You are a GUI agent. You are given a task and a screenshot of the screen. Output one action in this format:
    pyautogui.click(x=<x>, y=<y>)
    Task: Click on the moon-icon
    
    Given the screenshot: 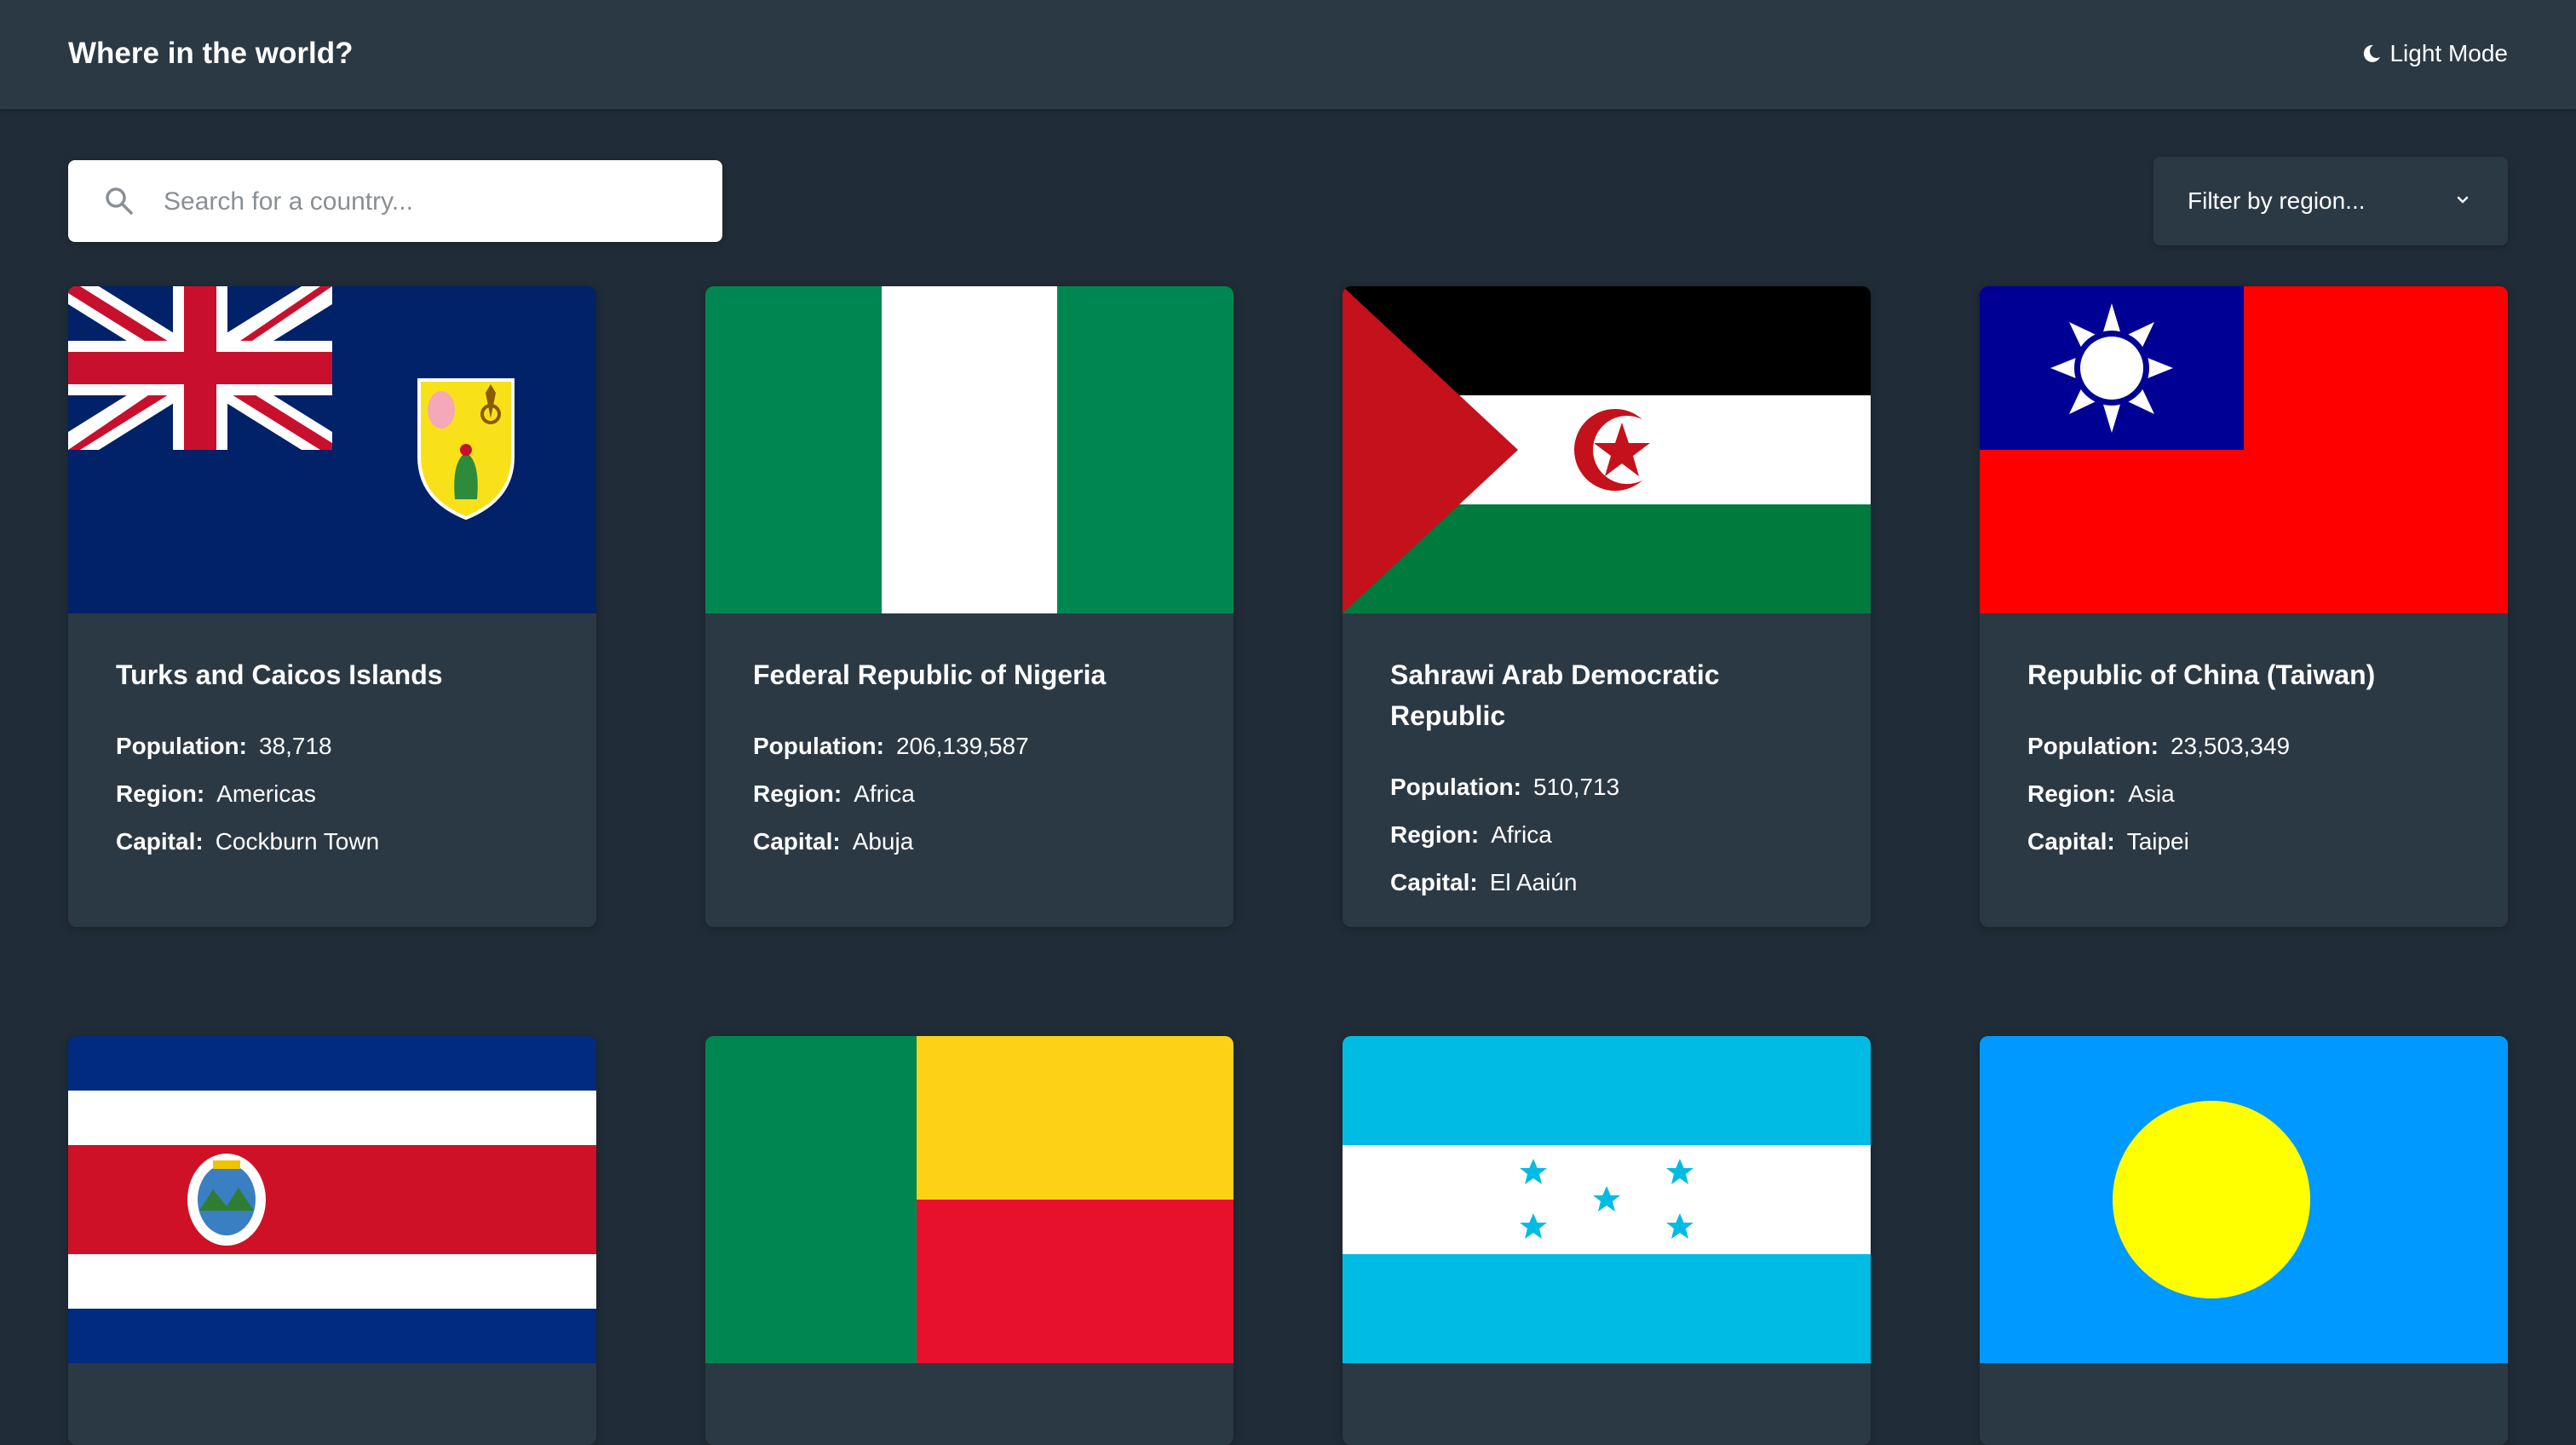 What is the action you would take?
    pyautogui.click(x=2372, y=53)
    